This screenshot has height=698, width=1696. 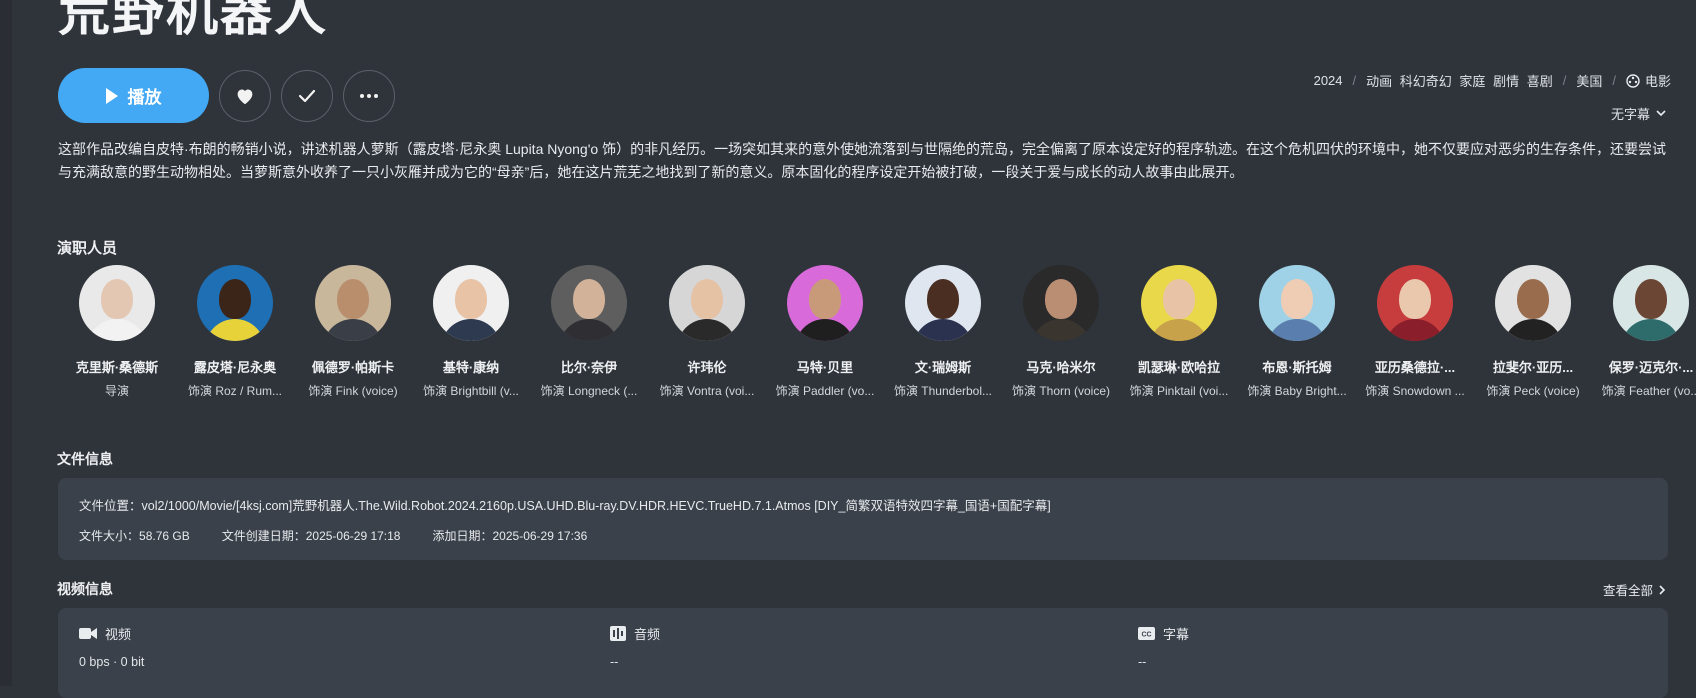 I want to click on audio-waveform-icon, so click(x=618, y=633).